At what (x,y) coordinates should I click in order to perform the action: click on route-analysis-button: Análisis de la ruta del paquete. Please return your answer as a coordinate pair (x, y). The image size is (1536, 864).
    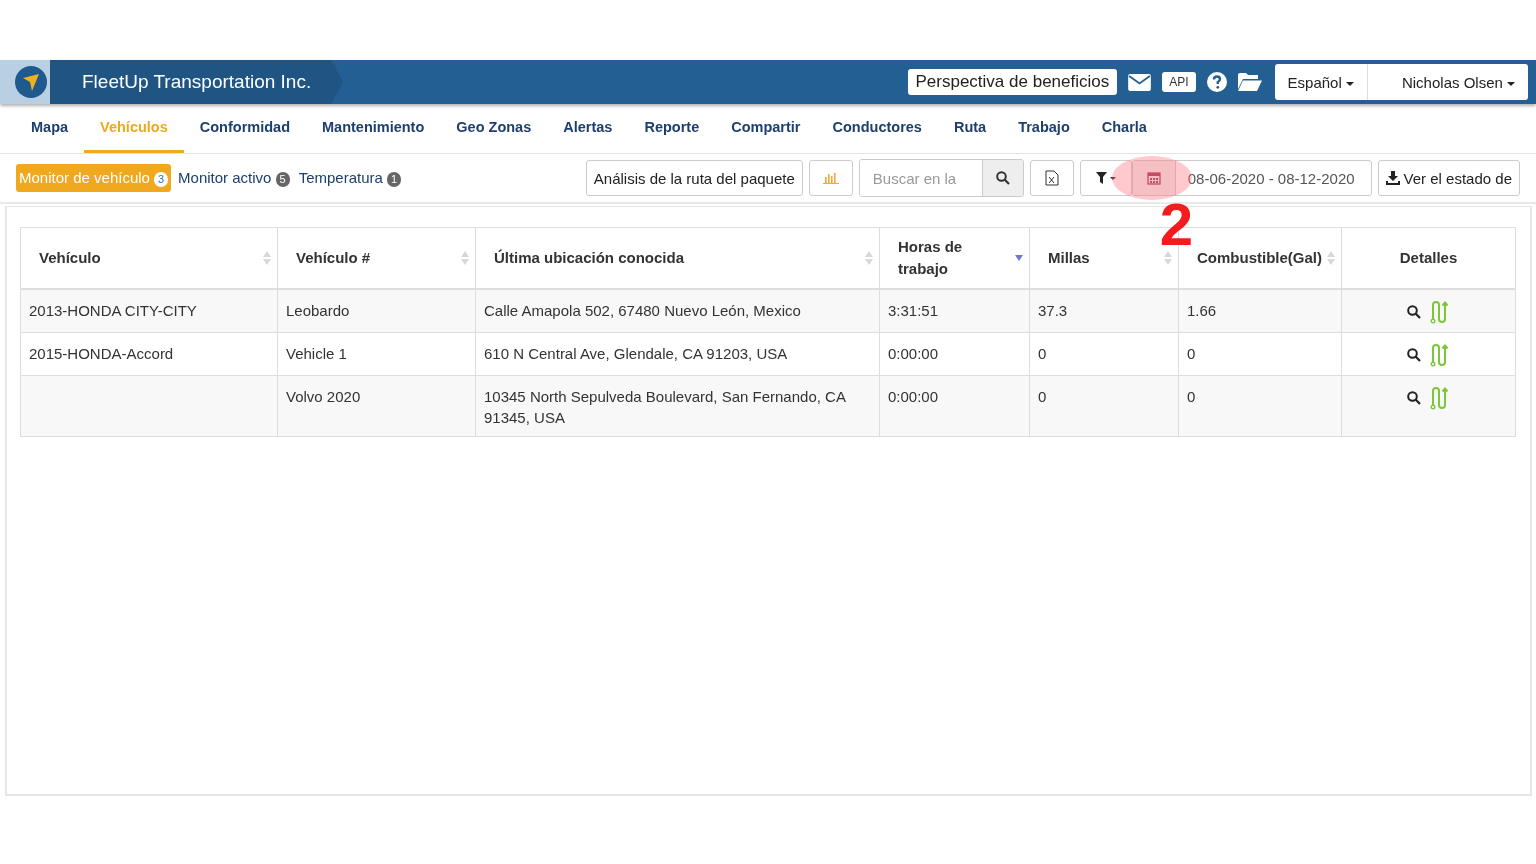
    Looking at the image, I should click on (694, 178).